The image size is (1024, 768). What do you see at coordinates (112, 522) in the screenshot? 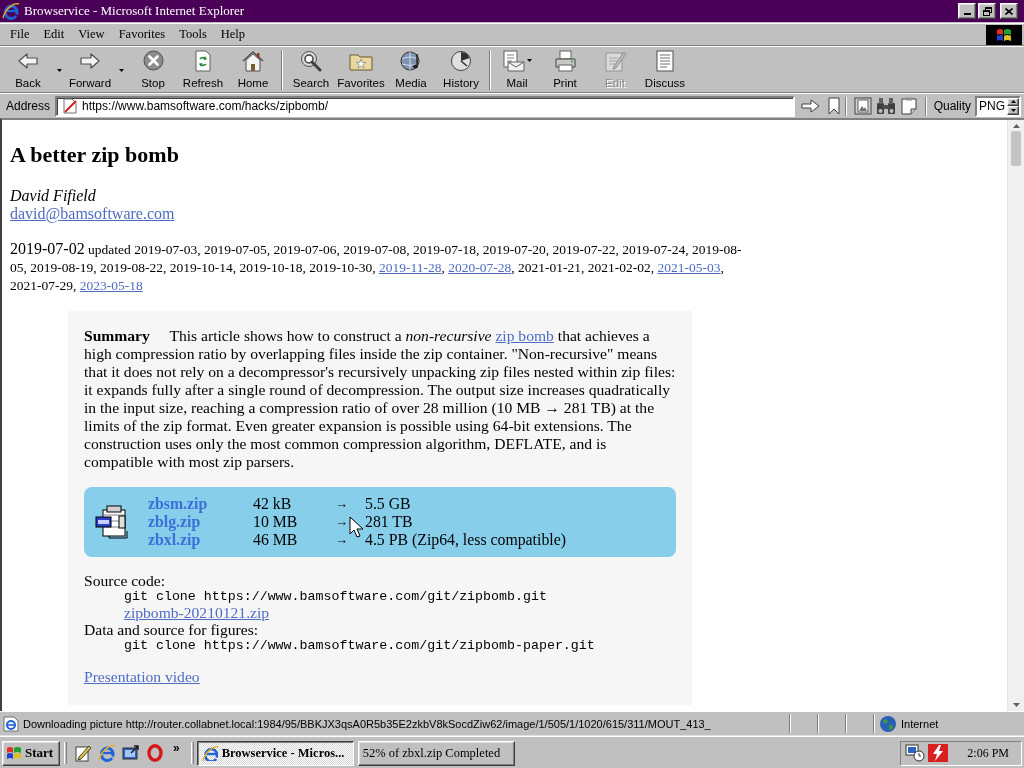
I see `zip-archive-icon` at bounding box center [112, 522].